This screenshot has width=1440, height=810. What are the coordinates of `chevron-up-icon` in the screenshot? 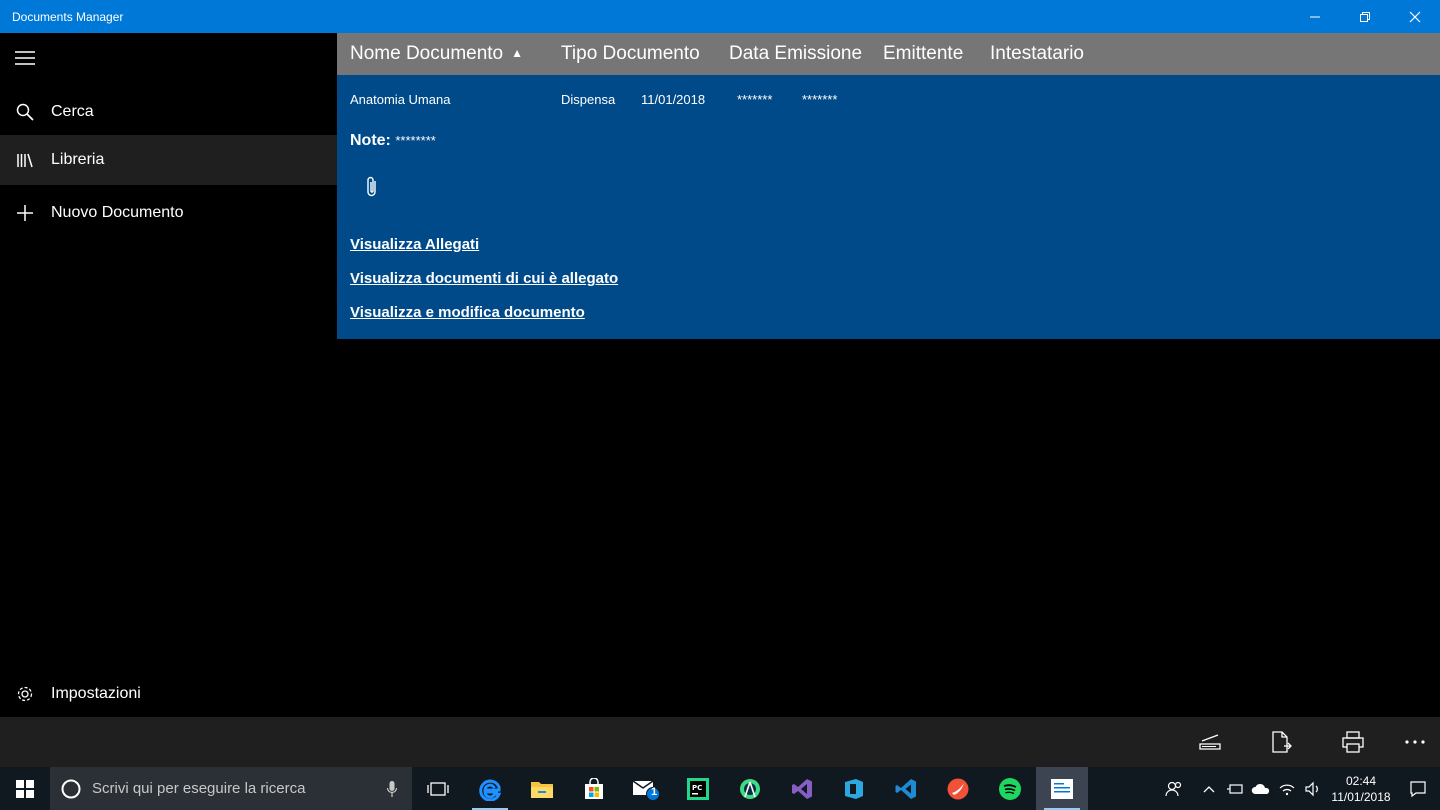 It's located at (1209, 789).